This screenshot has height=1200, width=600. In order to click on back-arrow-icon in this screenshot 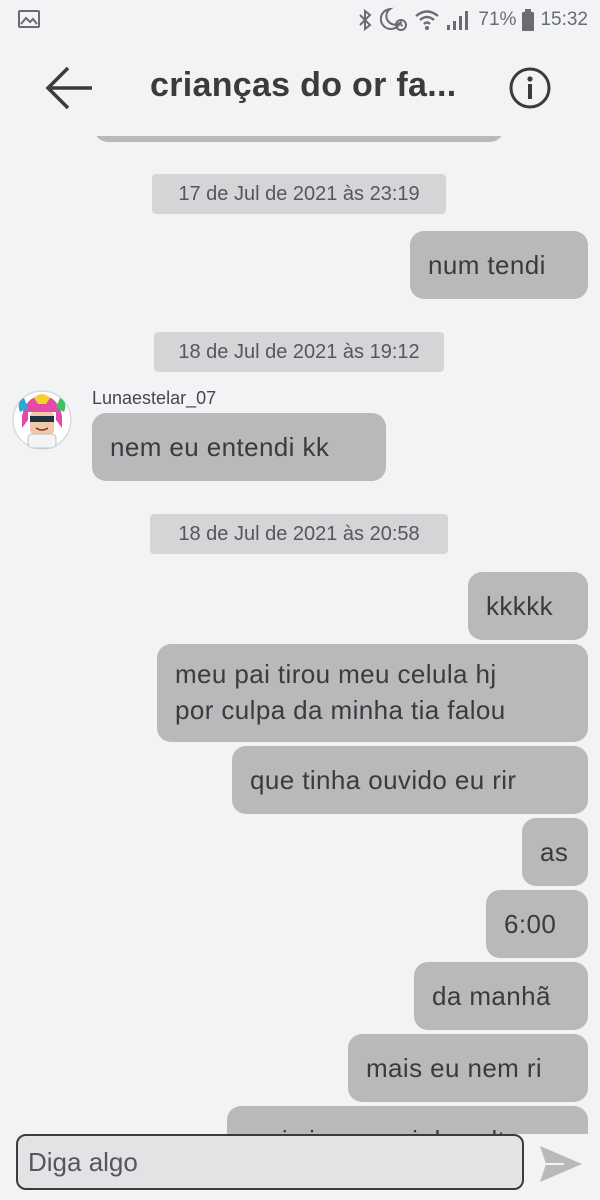, I will do `click(68, 88)`.